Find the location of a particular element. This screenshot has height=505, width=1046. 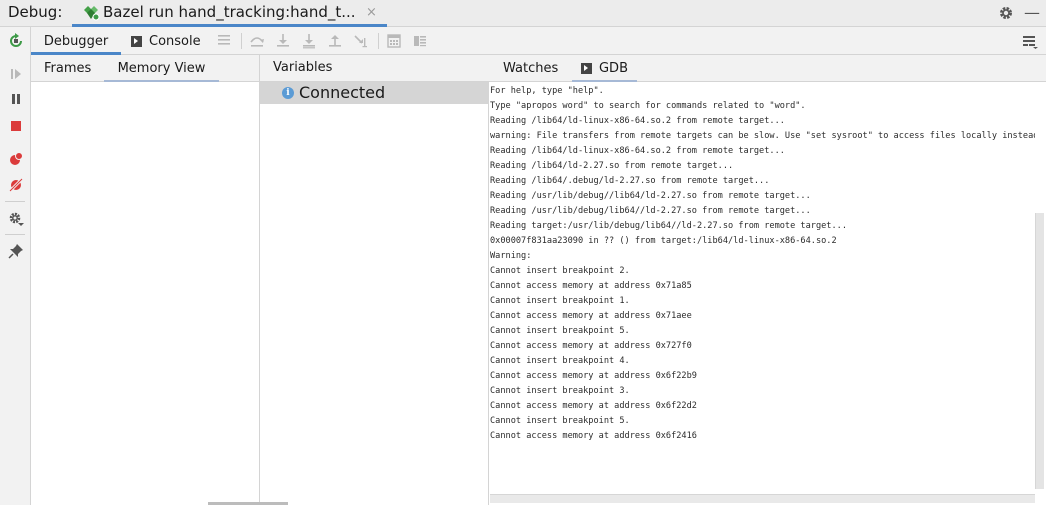

run-to-cursor-icon is located at coordinates (361, 41).